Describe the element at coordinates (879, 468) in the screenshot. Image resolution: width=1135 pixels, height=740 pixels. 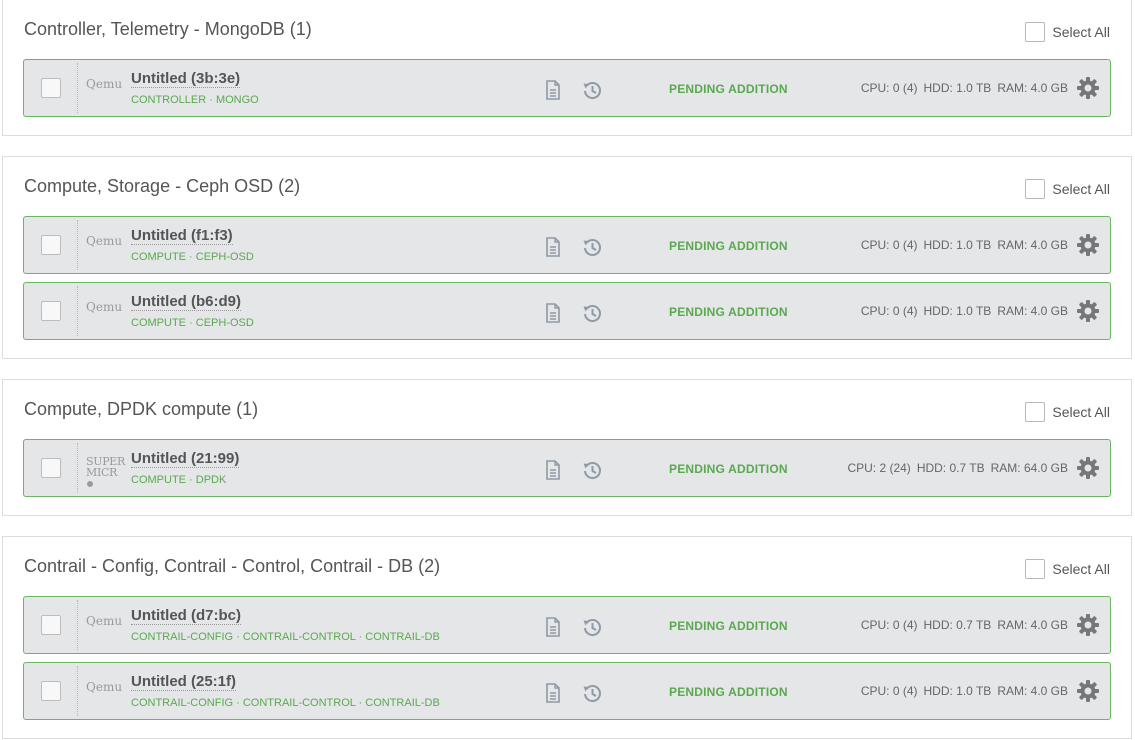
I see `cpu-spec: CPU: 2 (24)` at that location.